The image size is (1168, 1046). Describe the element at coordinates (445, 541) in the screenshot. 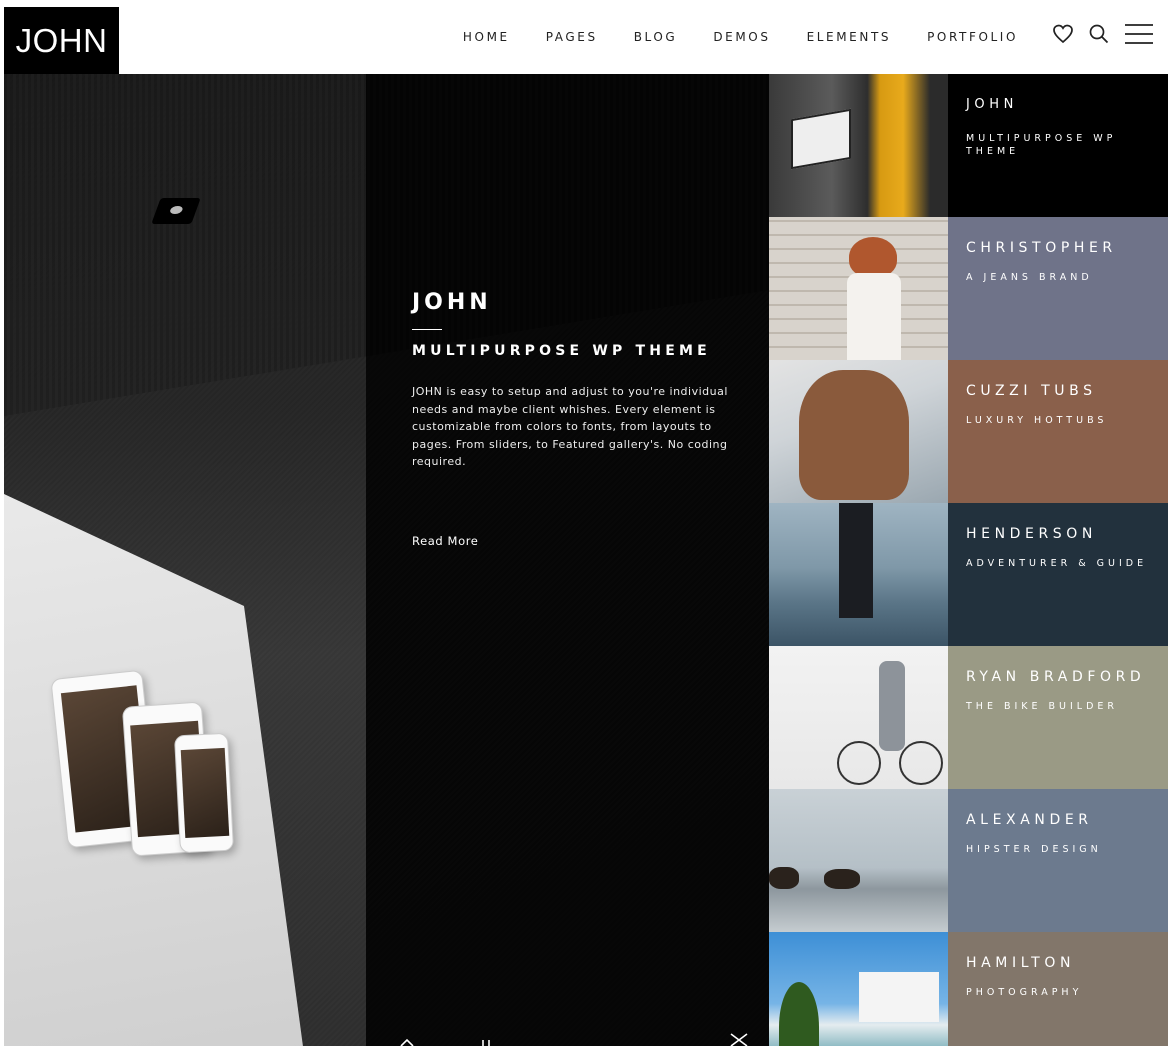

I see `read-more-link: Read More` at that location.